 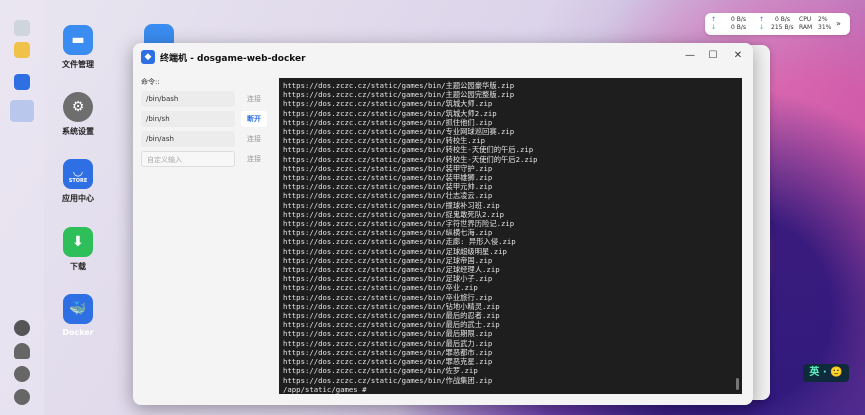 What do you see at coordinates (22, 82) in the screenshot?
I see `docker-dock-icon` at bounding box center [22, 82].